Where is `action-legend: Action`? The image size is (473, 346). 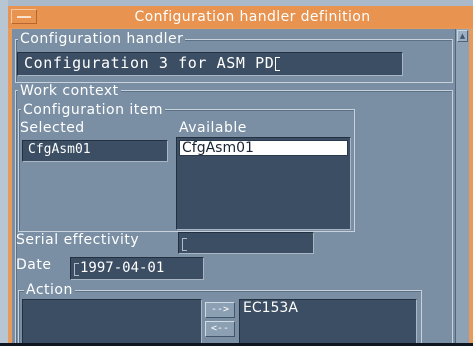
action-legend: Action is located at coordinates (49, 290).